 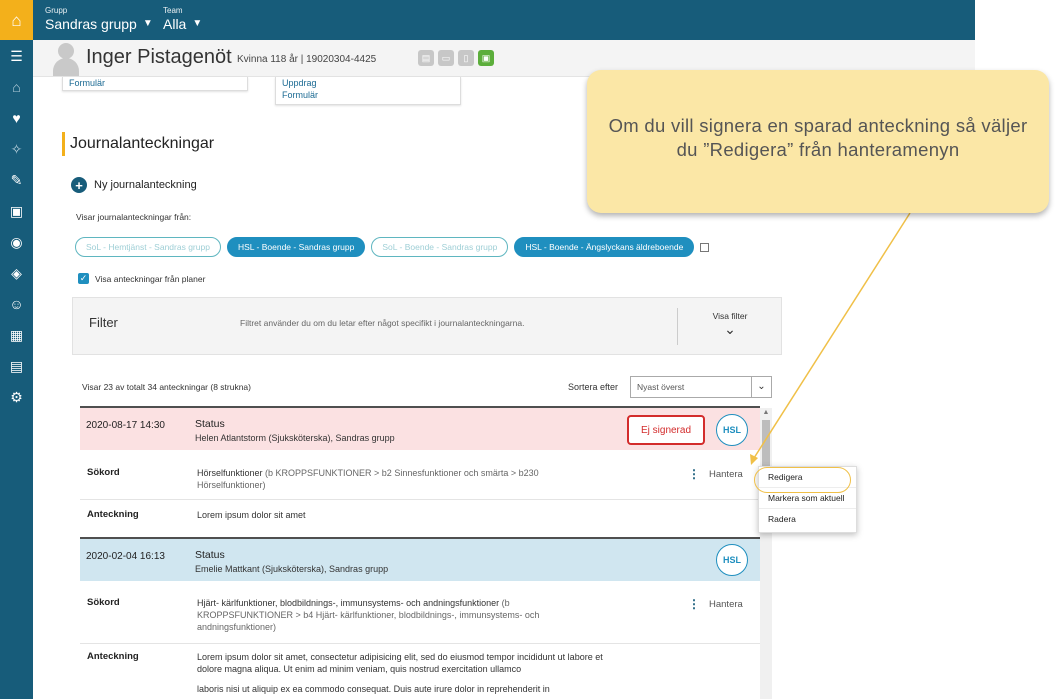 I want to click on pill-sol-hemtjanst: SoL - Hemtjänst - Sandras grupp, so click(x=148, y=247).